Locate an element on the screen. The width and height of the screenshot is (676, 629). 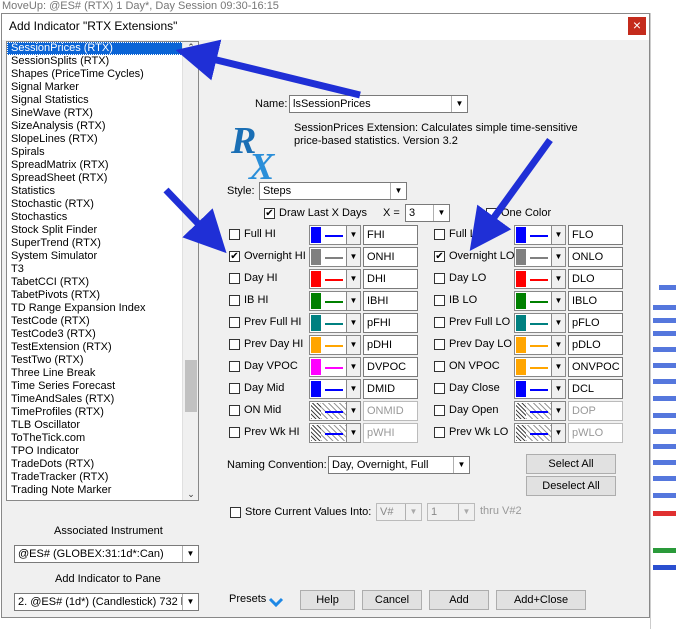
list-item: TestCode (RTX) is located at coordinates (102, 321).